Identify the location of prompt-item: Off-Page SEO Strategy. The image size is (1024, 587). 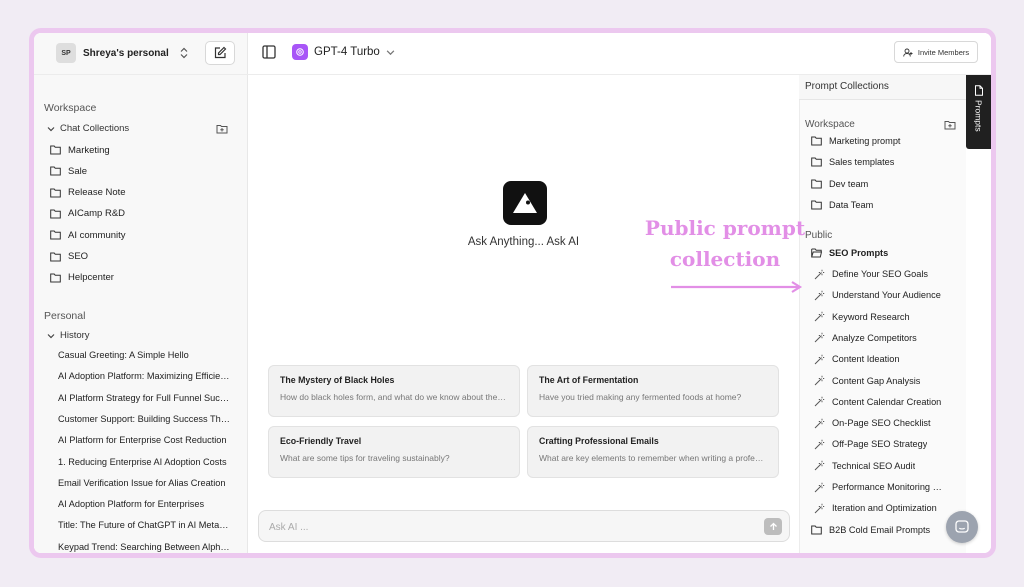
(870, 444).